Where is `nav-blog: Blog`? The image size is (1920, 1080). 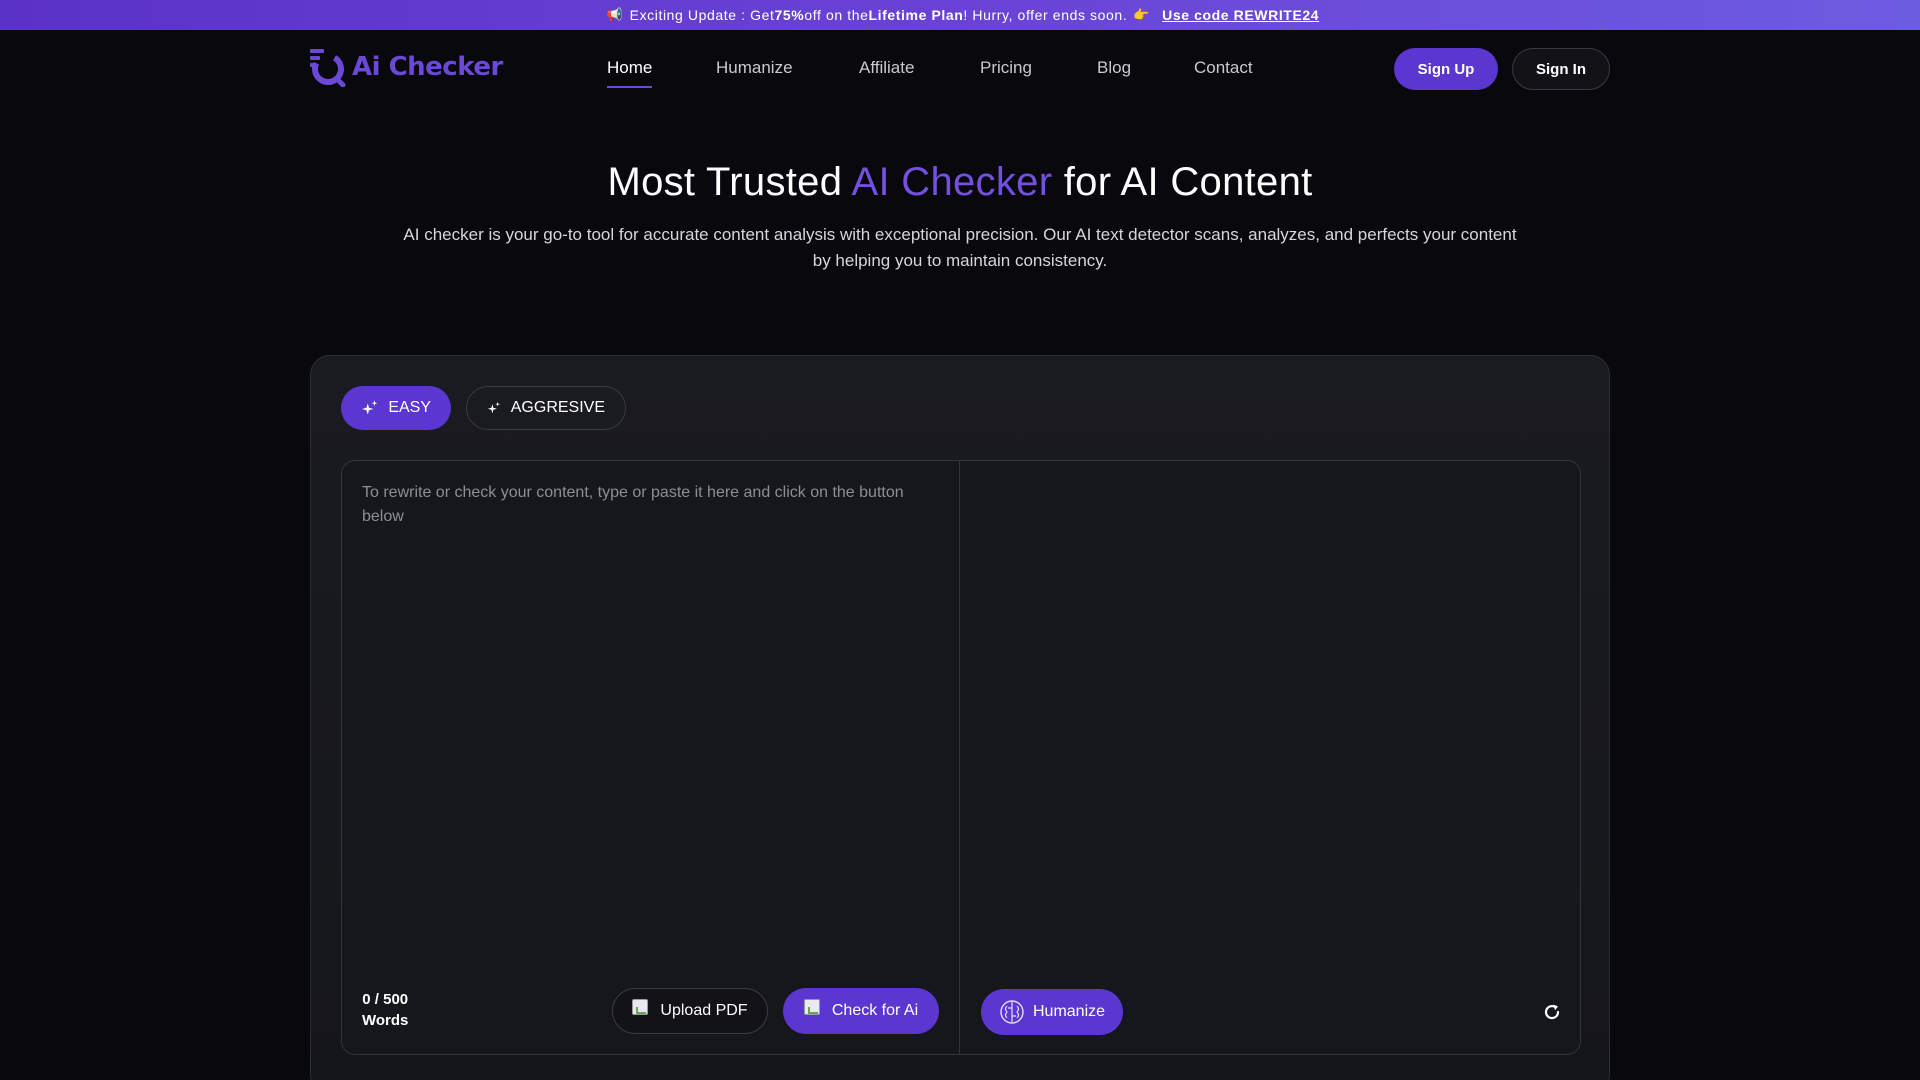
nav-blog: Blog is located at coordinates (1114, 68).